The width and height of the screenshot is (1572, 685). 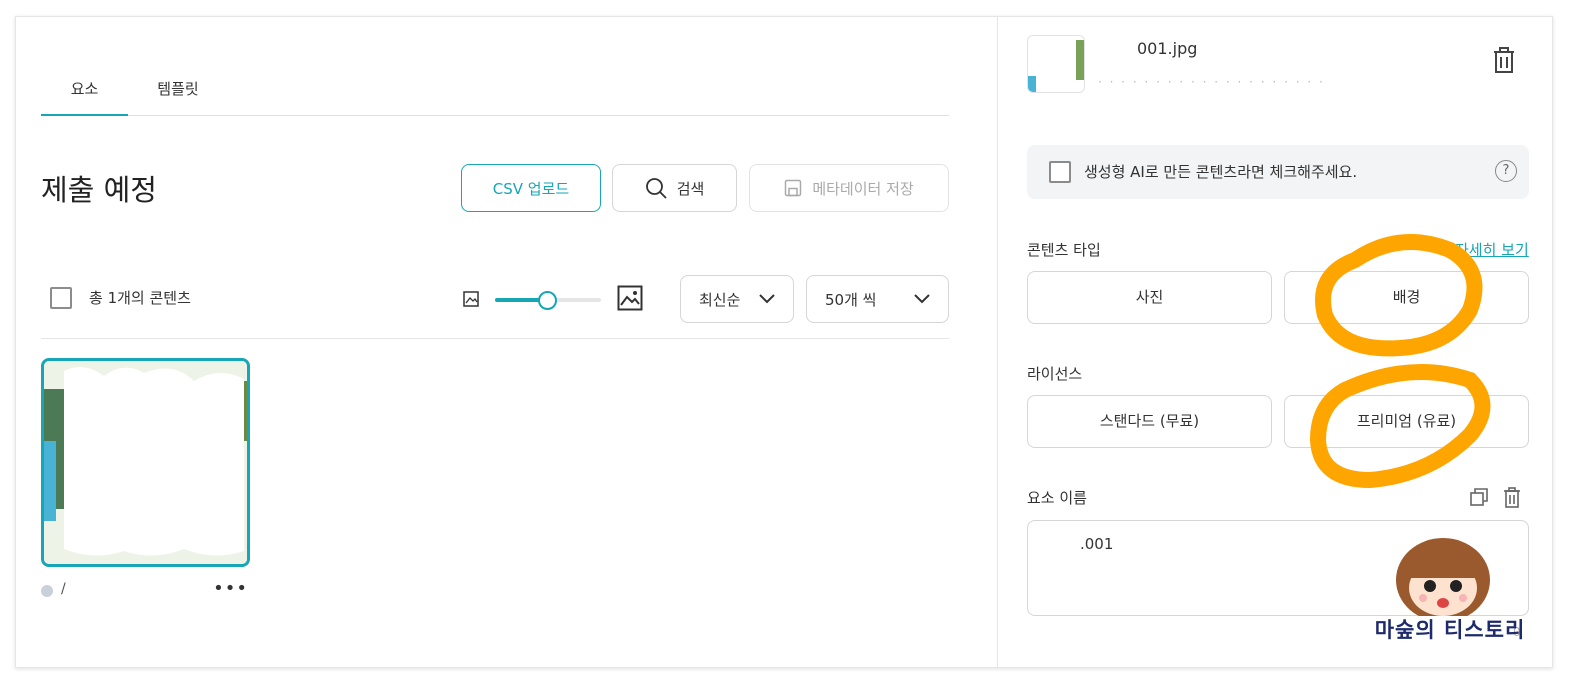 I want to click on thumbnail-size-slider, so click(x=548, y=300).